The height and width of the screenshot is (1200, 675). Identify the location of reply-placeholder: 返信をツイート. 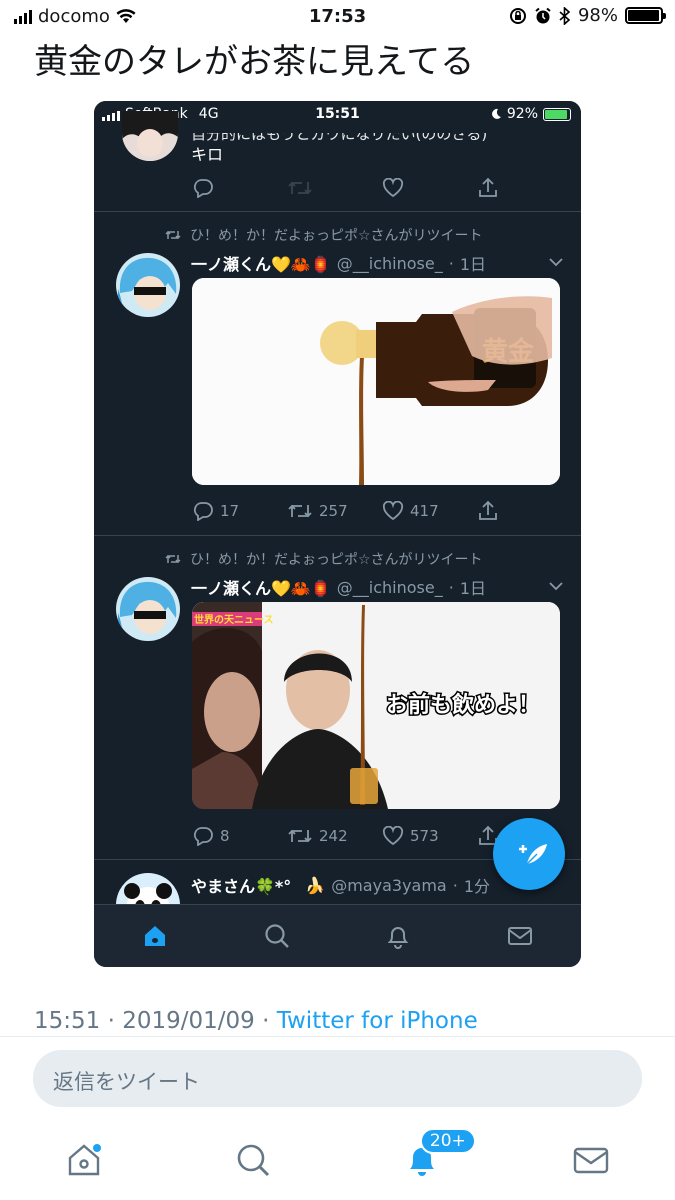
(126, 1082).